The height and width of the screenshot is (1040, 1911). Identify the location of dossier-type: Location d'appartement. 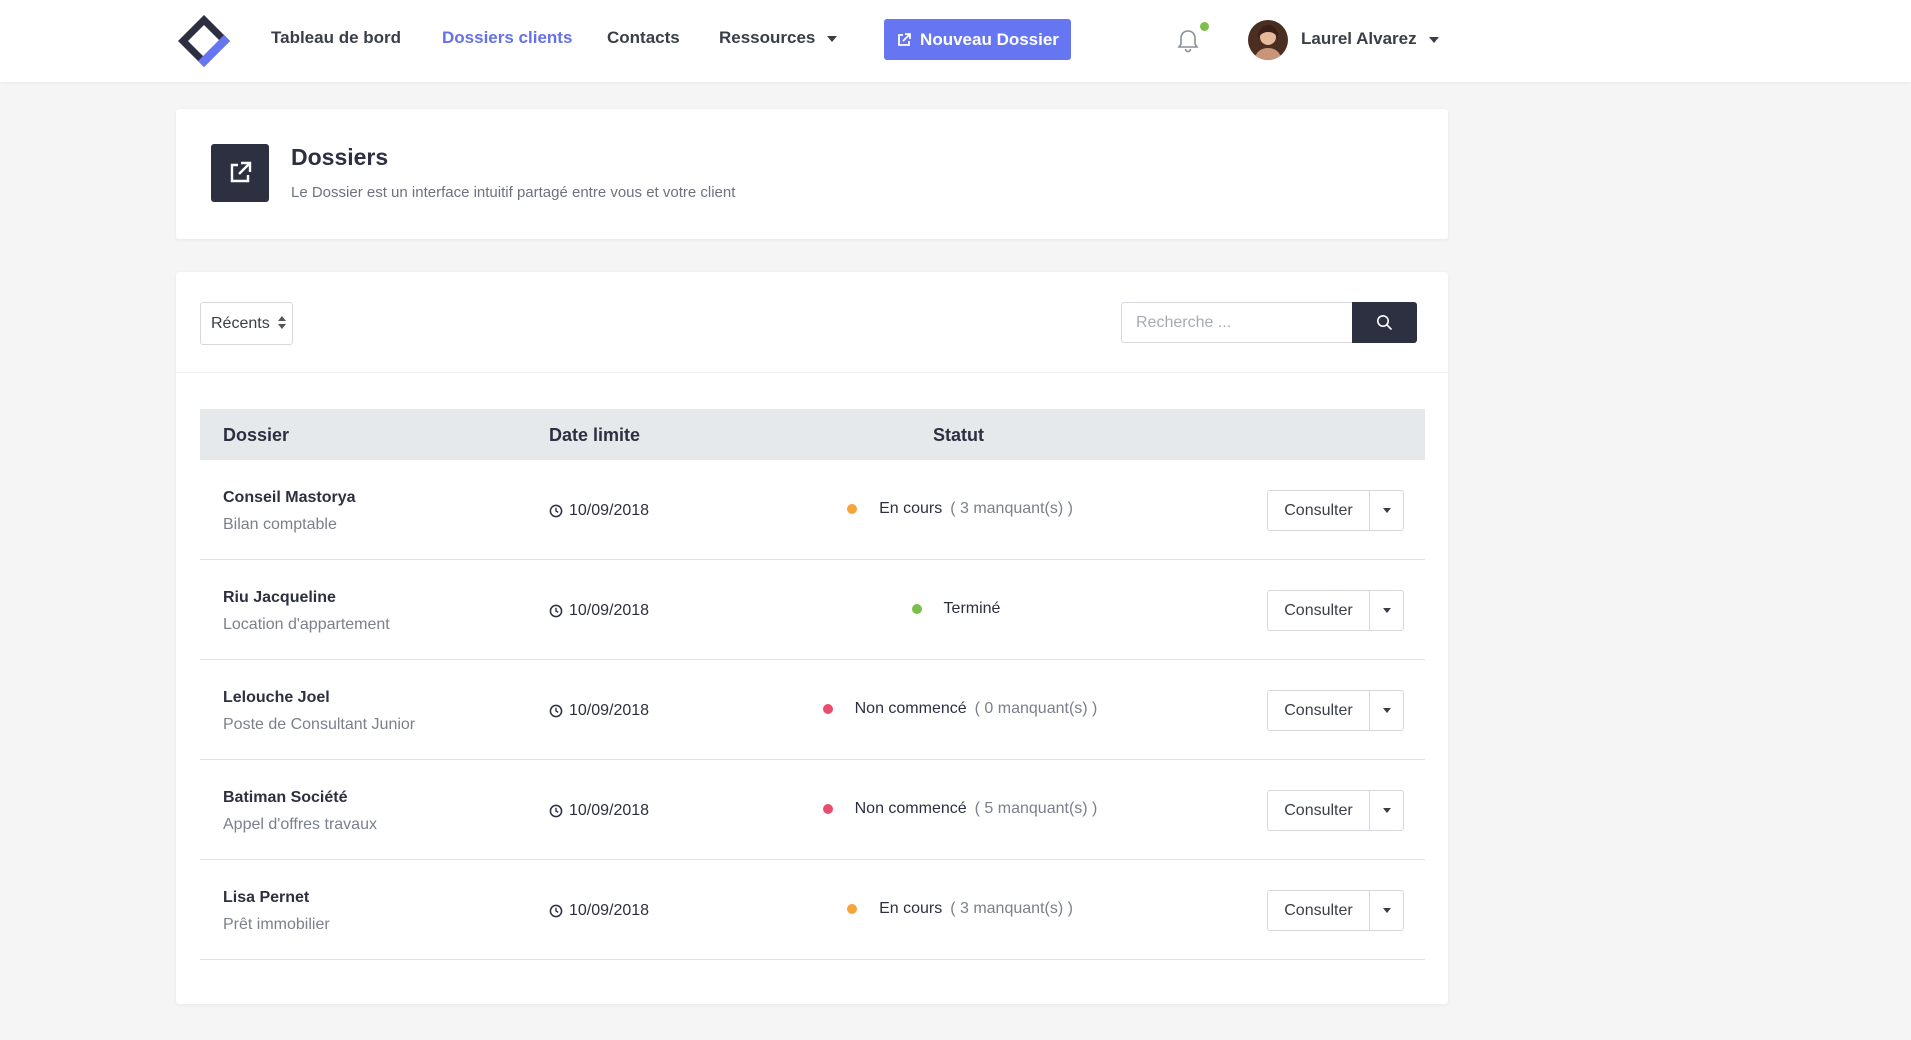
(306, 624).